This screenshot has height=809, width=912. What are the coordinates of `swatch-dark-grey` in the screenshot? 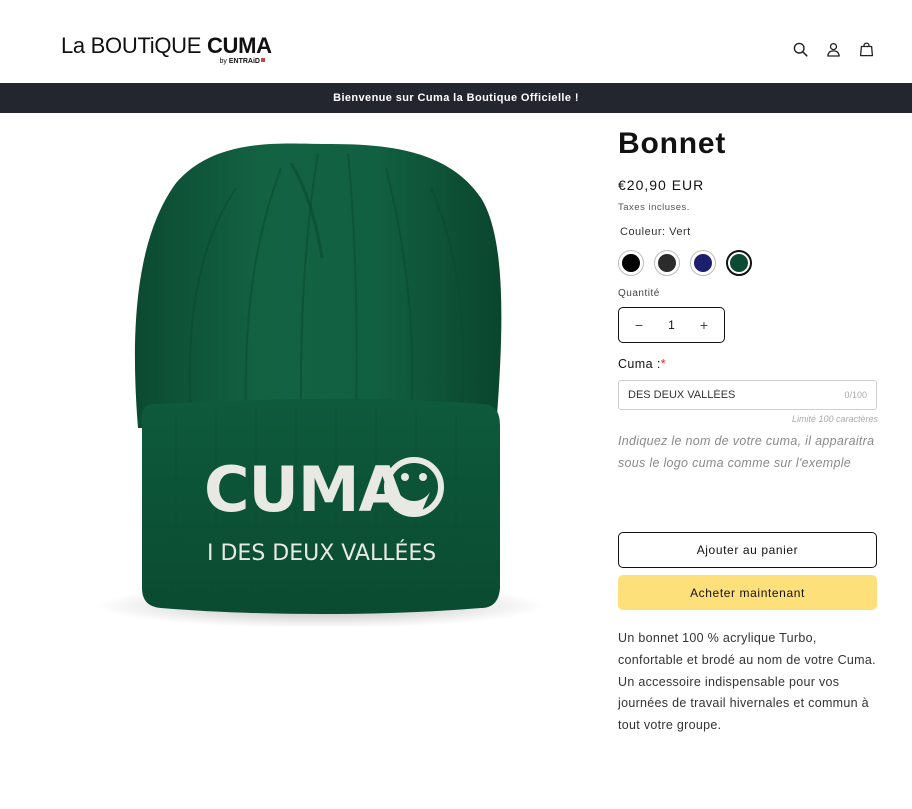 It's located at (667, 263).